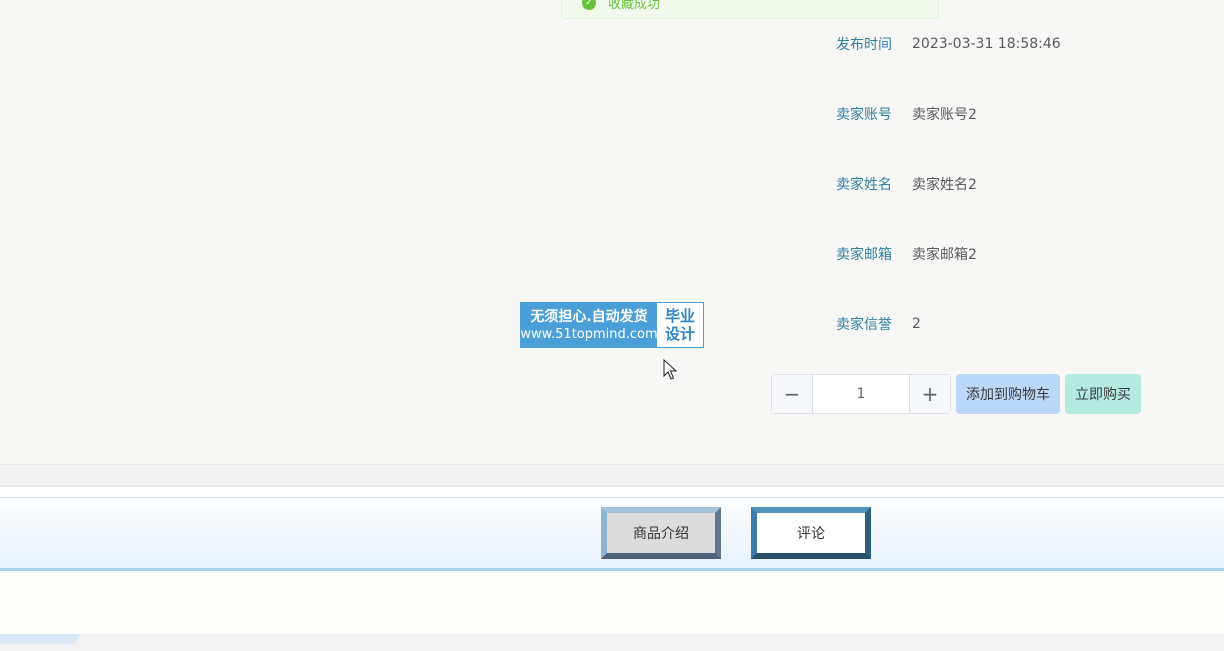 The width and height of the screenshot is (1224, 651). What do you see at coordinates (40, 639) in the screenshot?
I see `bottom-accent` at bounding box center [40, 639].